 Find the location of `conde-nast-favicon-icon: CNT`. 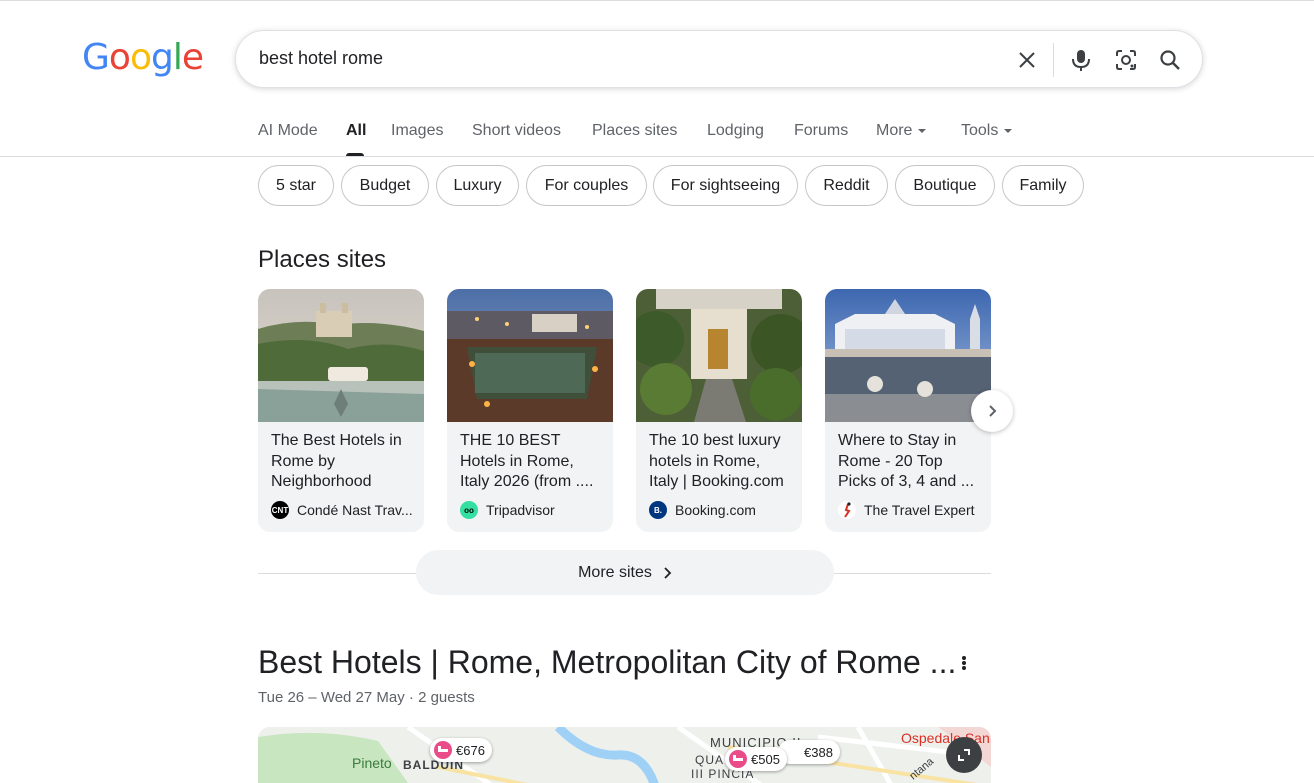

conde-nast-favicon-icon: CNT is located at coordinates (280, 510).